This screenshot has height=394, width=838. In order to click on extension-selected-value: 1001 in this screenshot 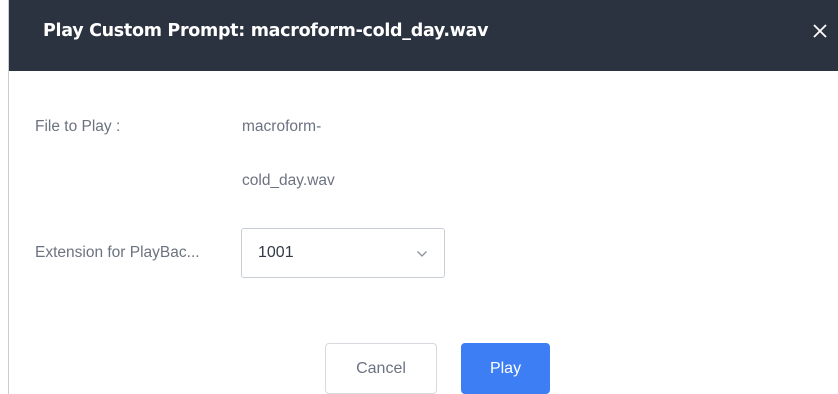, I will do `click(276, 252)`.